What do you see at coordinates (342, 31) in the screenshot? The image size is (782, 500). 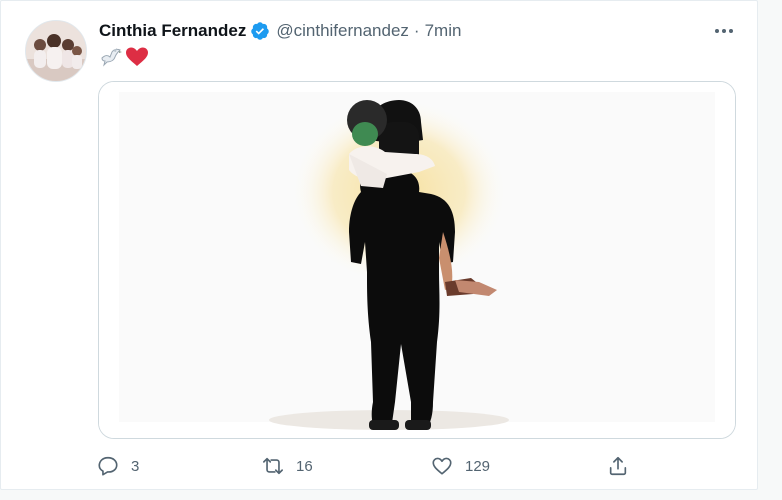 I see `author-handle: @cinthifernandez` at bounding box center [342, 31].